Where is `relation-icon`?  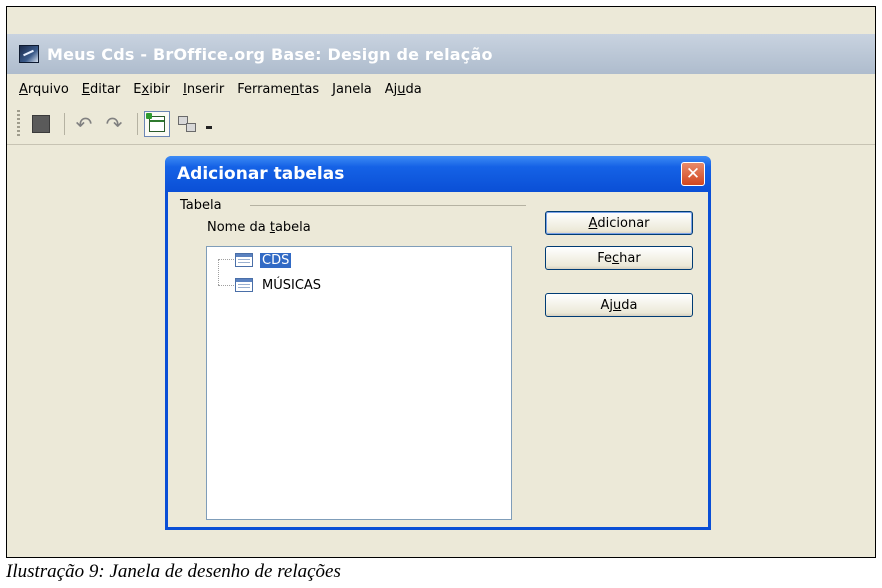 relation-icon is located at coordinates (187, 124).